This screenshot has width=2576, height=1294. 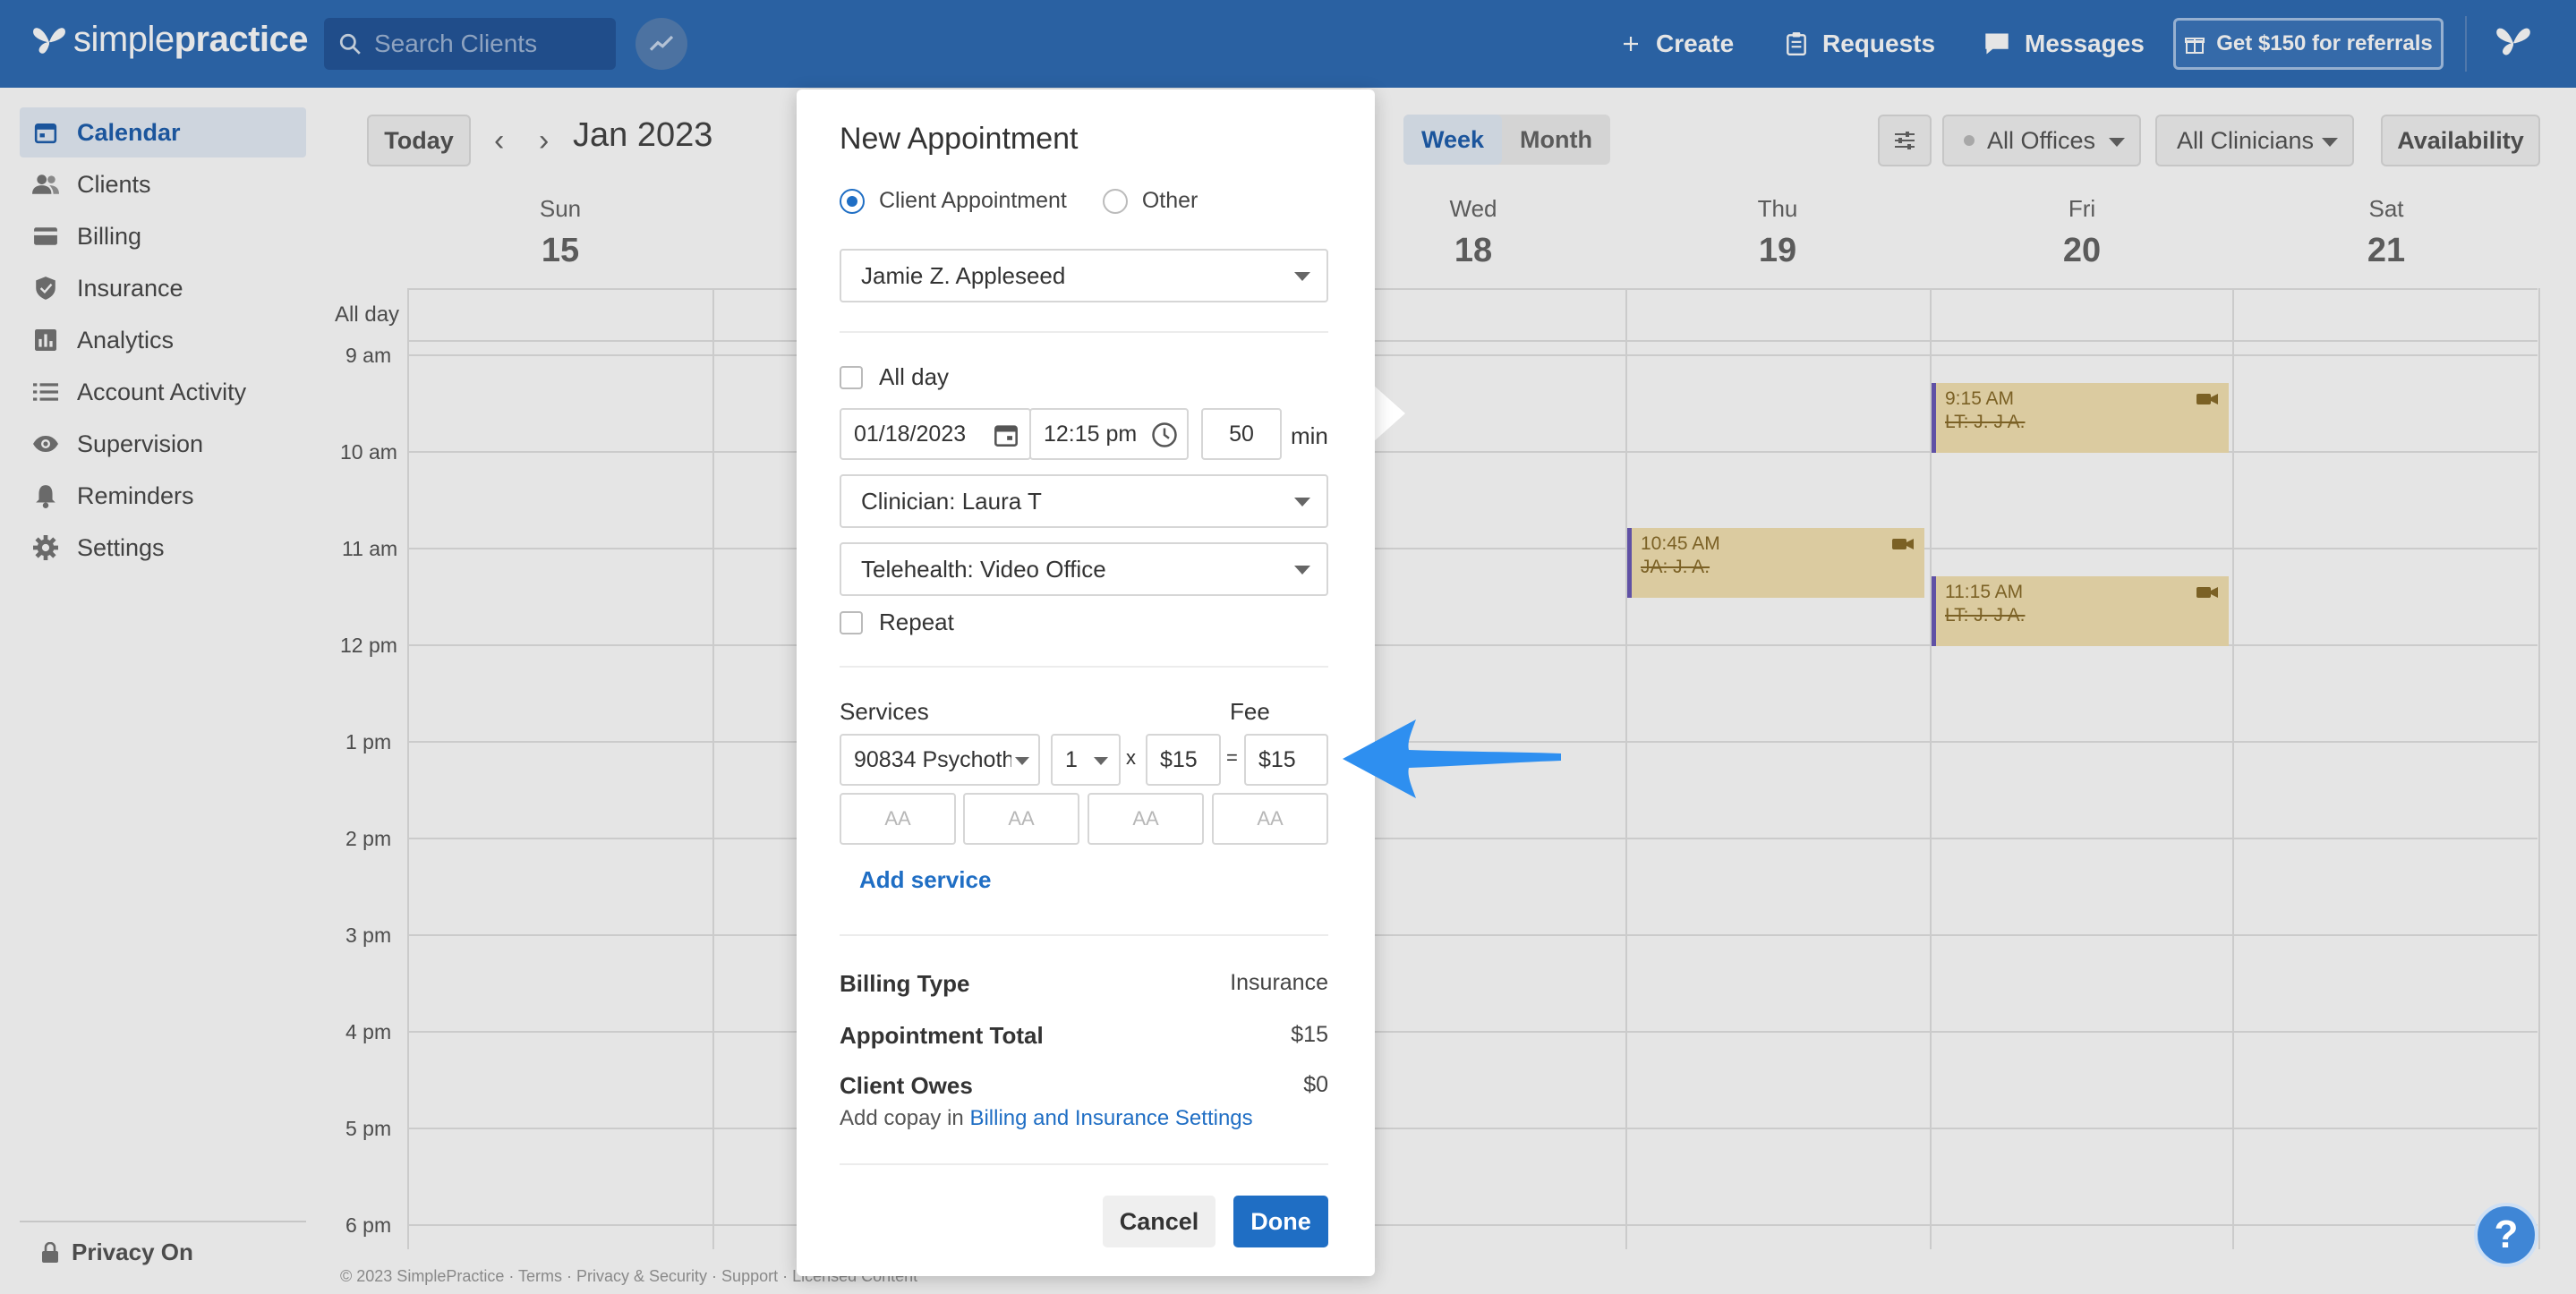 What do you see at coordinates (1277, 759) in the screenshot?
I see `fee-value: $15` at bounding box center [1277, 759].